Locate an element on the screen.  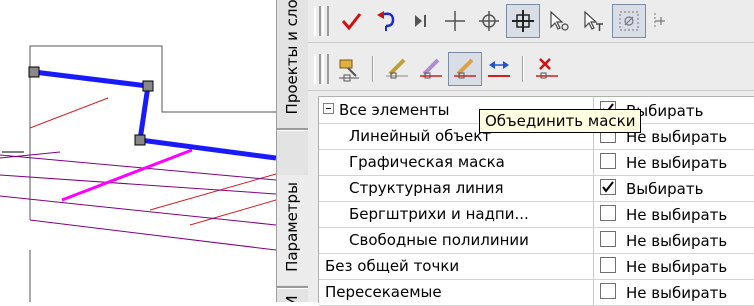
eraser-mask-icon is located at coordinates (431, 68).